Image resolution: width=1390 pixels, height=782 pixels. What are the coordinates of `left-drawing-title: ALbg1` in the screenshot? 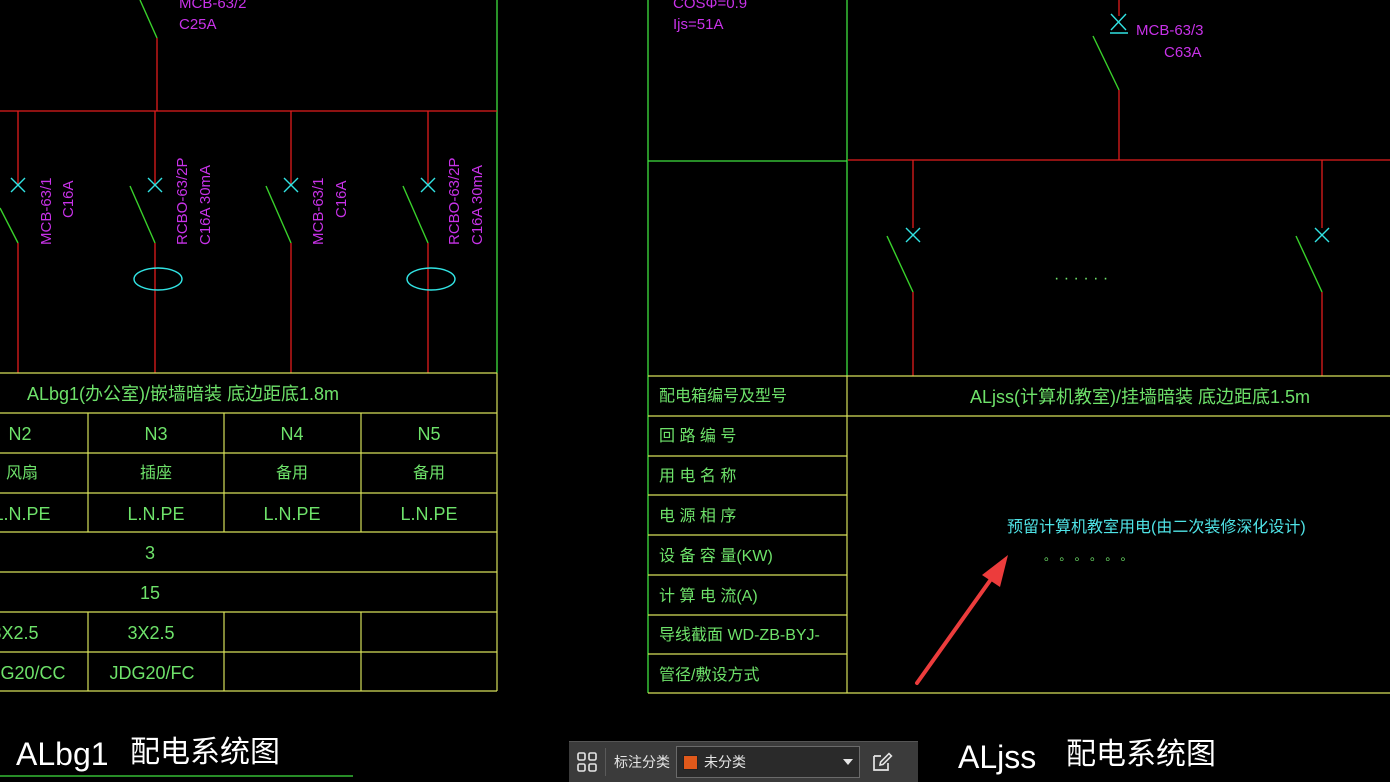 It's located at (62, 754).